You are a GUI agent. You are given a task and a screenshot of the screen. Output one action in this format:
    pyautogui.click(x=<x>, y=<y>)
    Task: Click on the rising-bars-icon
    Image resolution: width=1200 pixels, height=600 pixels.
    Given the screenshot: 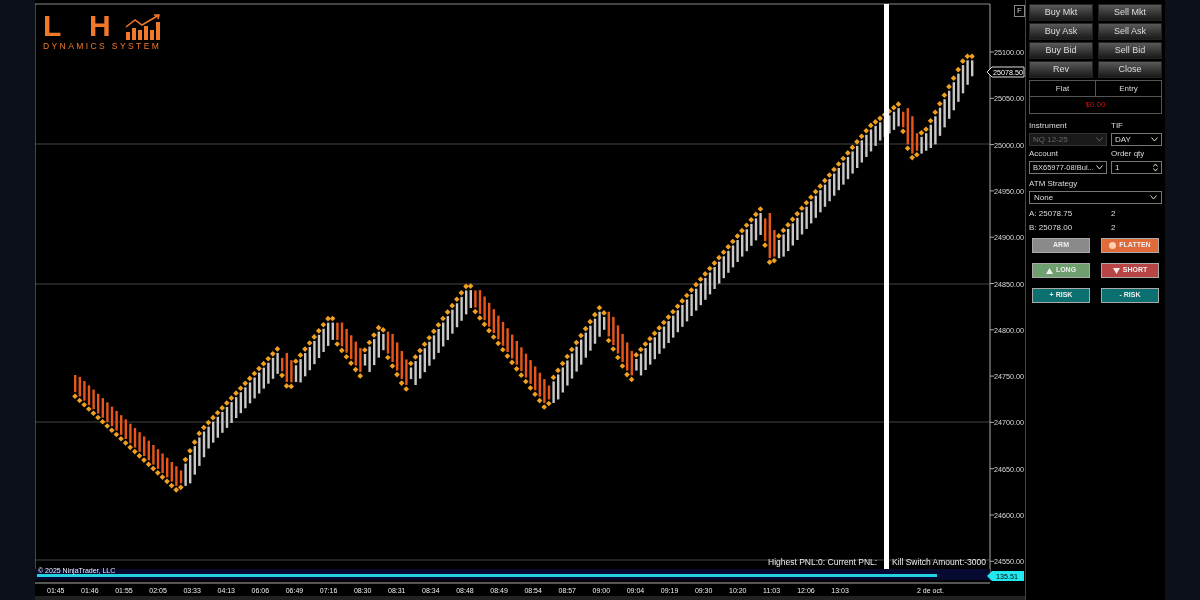 What is the action you would take?
    pyautogui.click(x=143, y=27)
    